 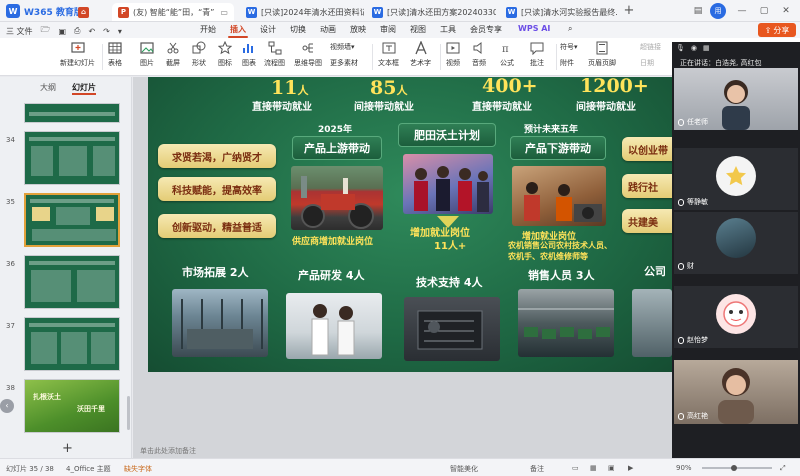 What do you see at coordinates (199, 54) in the screenshot?
I see `shape-button: 形状` at bounding box center [199, 54].